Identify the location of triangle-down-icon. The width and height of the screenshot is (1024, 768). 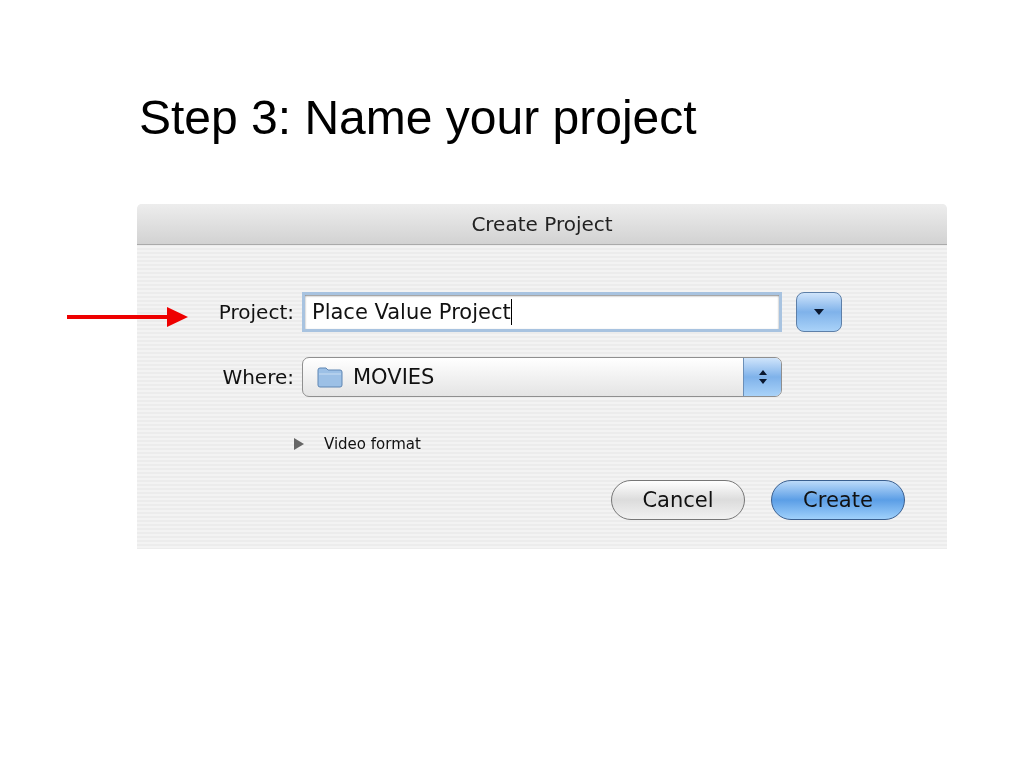
(819, 312).